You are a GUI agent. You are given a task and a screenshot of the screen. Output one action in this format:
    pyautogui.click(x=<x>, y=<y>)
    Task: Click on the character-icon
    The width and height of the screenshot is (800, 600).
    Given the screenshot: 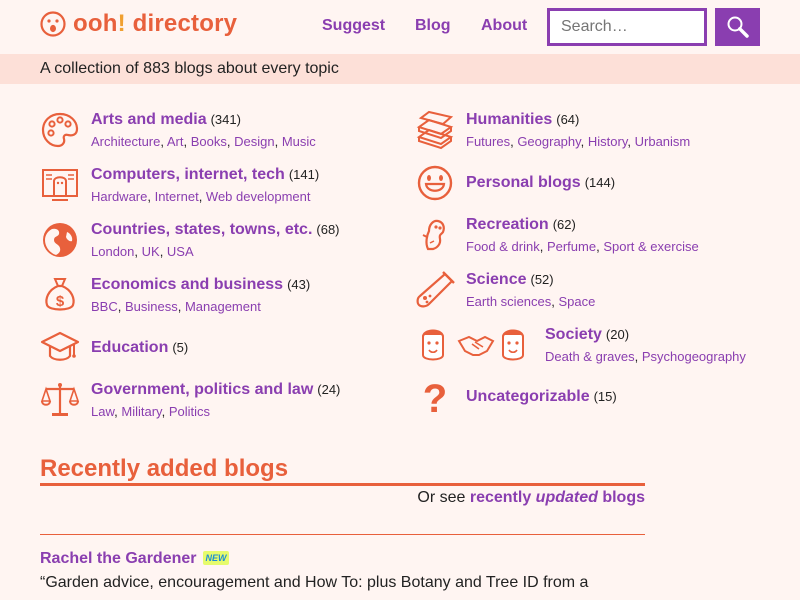 What is the action you would take?
    pyautogui.click(x=433, y=235)
    